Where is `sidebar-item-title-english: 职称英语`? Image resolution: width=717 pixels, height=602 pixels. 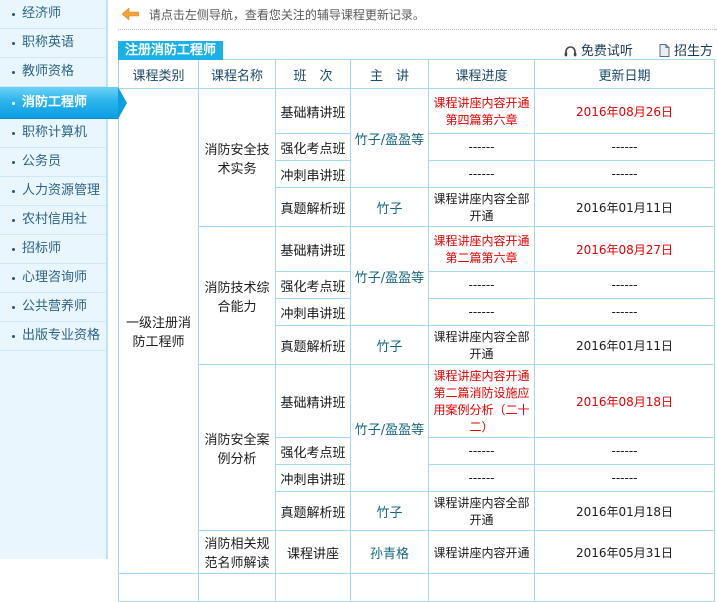 sidebar-item-title-english: 职称英语 is located at coordinates (53, 43).